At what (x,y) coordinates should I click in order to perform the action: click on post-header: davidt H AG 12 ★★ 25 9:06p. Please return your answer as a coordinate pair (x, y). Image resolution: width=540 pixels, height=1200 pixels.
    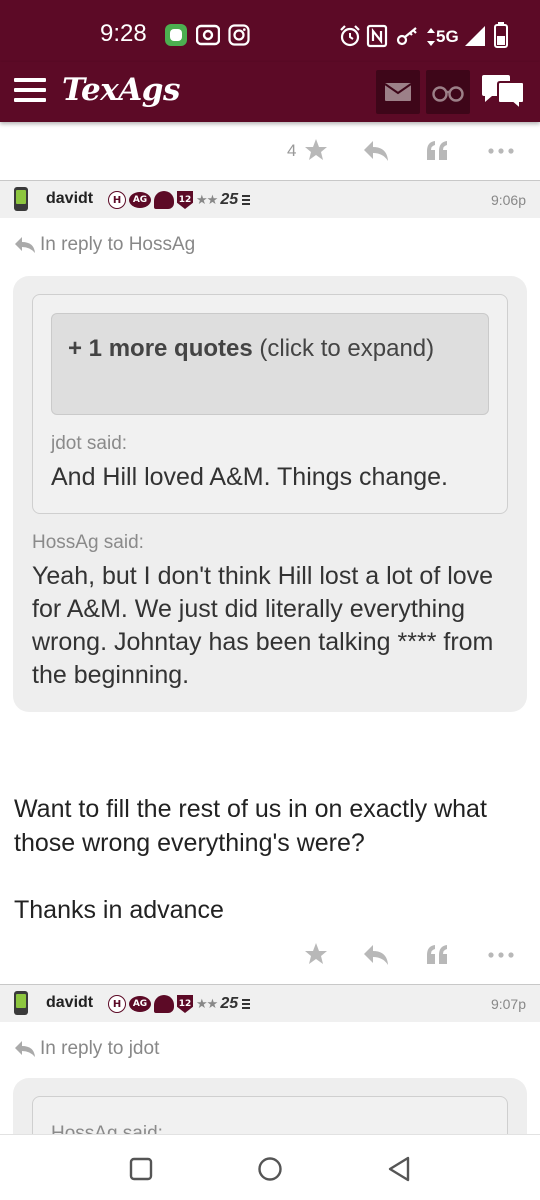
    Looking at the image, I should click on (270, 199).